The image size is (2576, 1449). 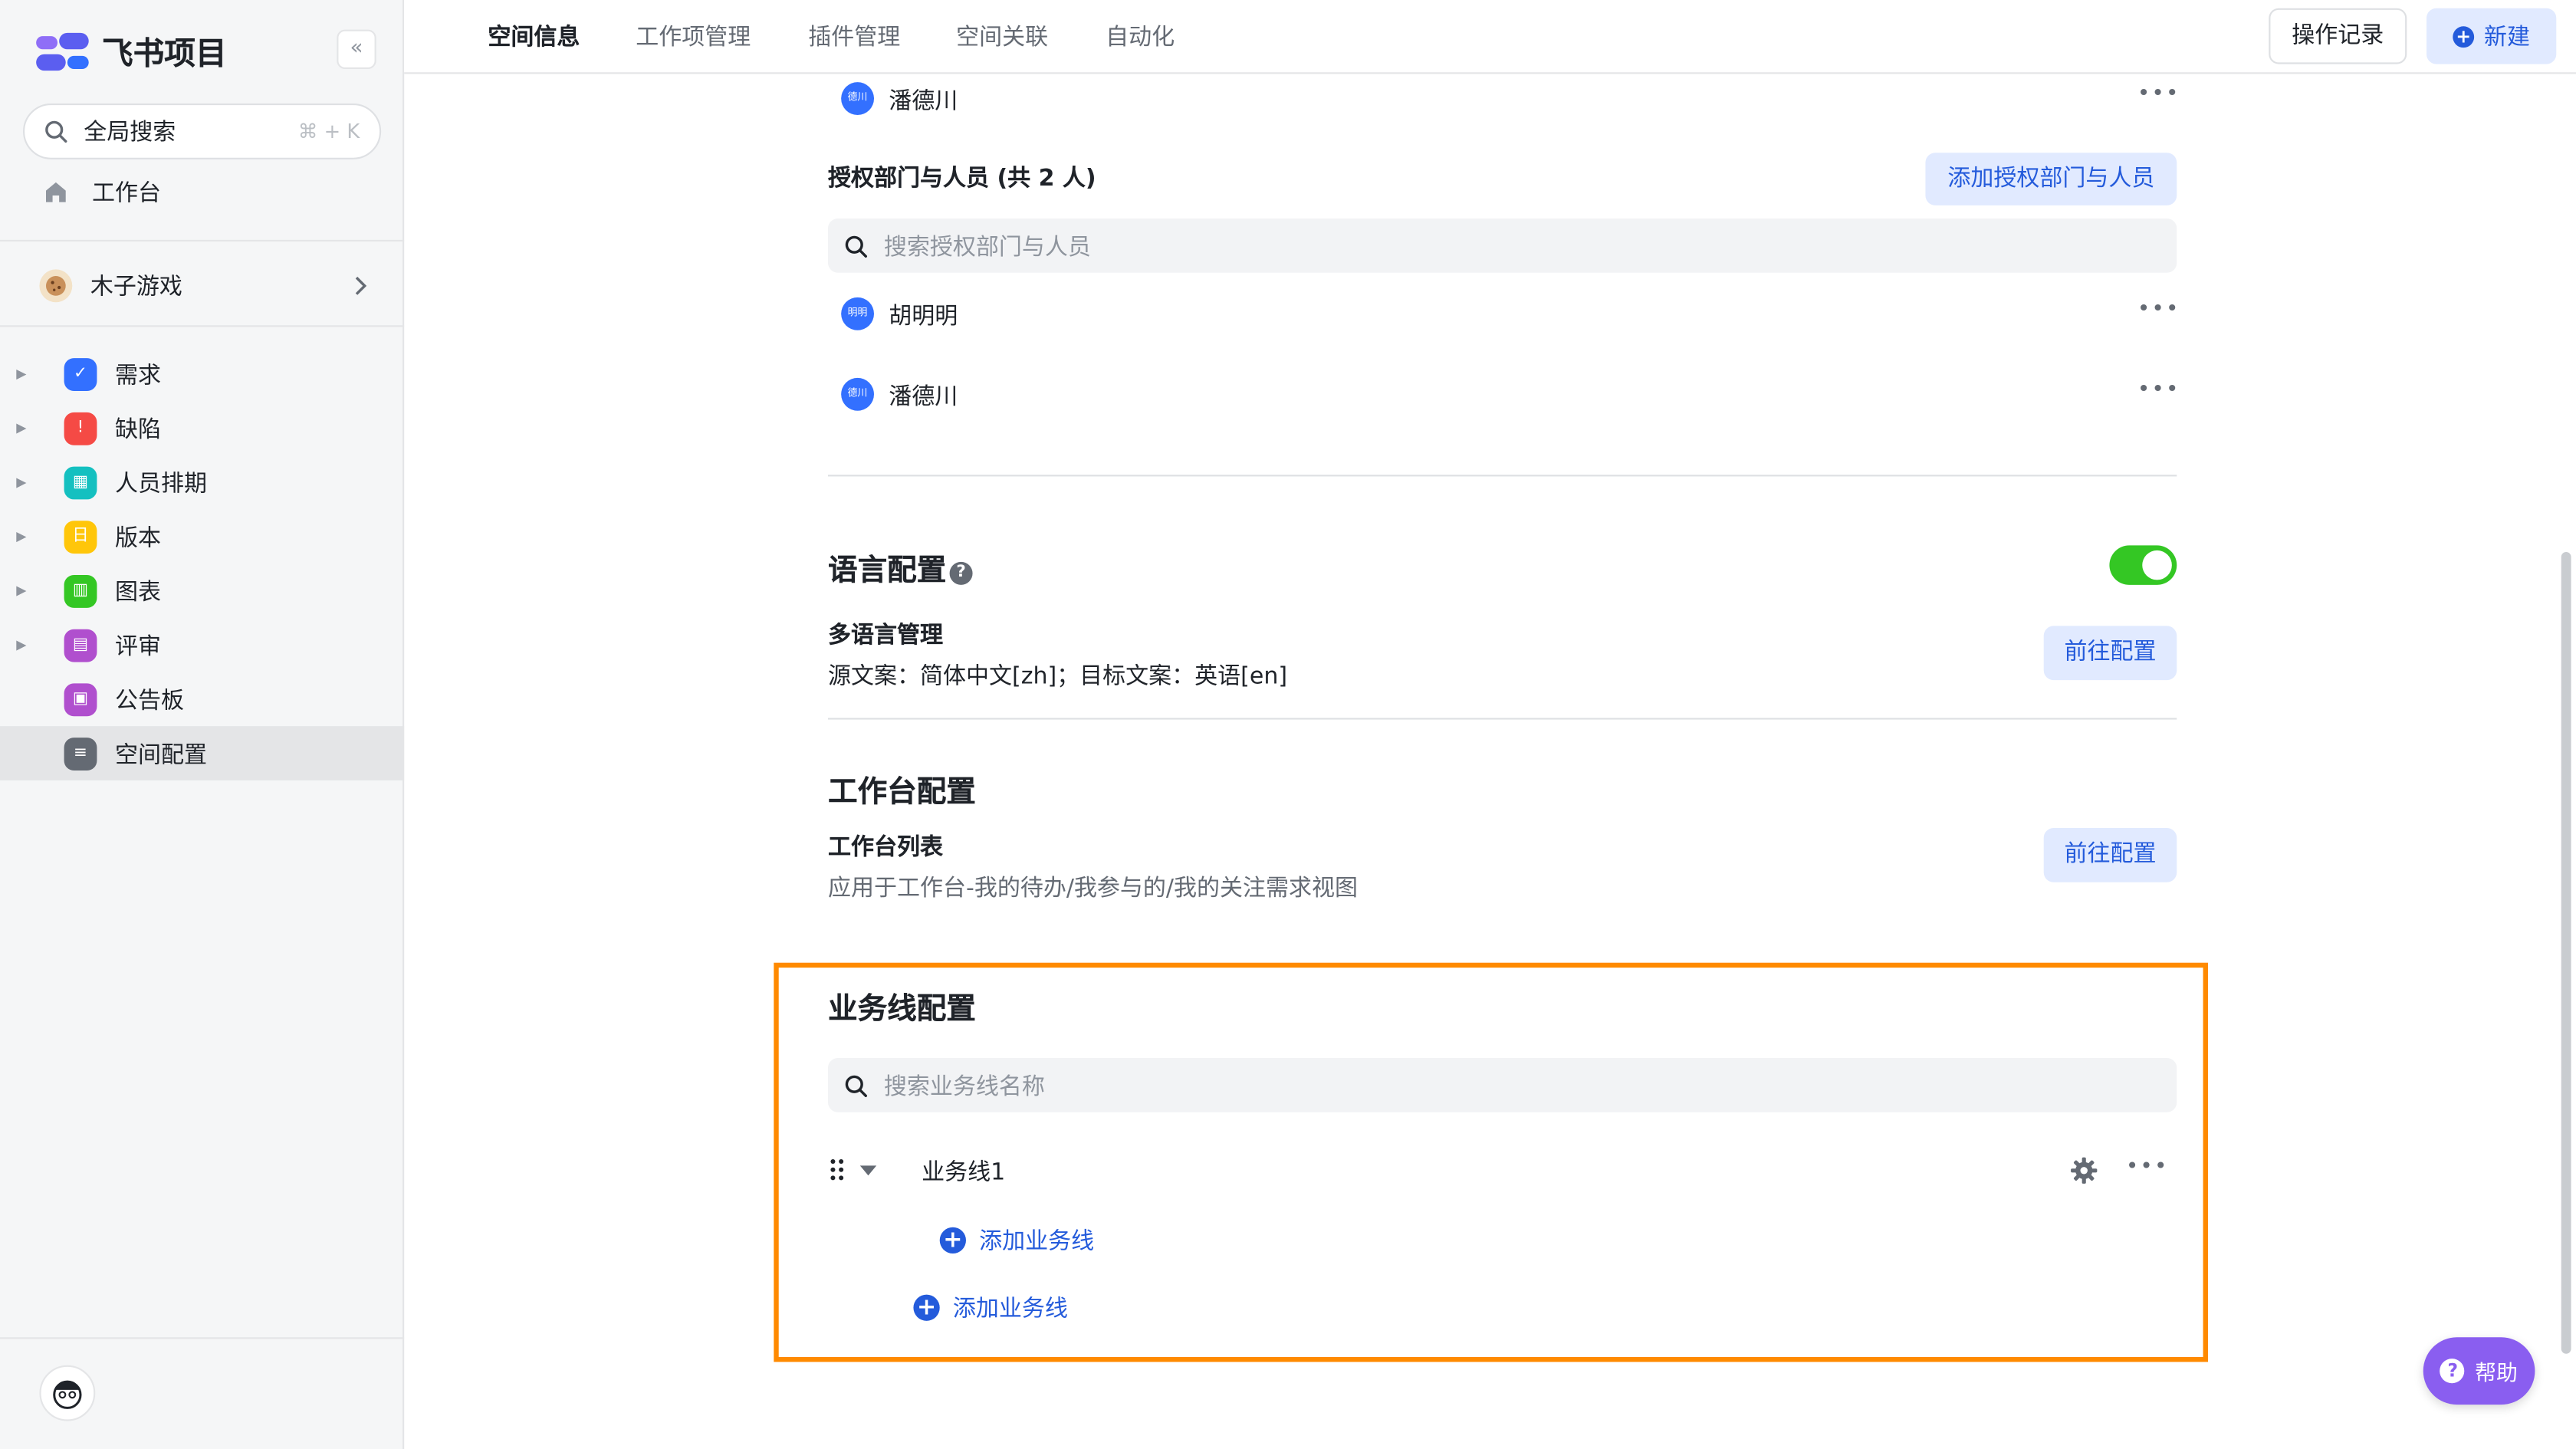 What do you see at coordinates (886, 636) in the screenshot?
I see `language-sub-title: 多语言管理` at bounding box center [886, 636].